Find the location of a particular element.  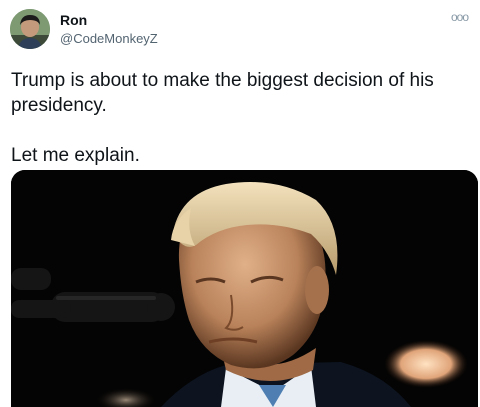

avatar is located at coordinates (30, 29).